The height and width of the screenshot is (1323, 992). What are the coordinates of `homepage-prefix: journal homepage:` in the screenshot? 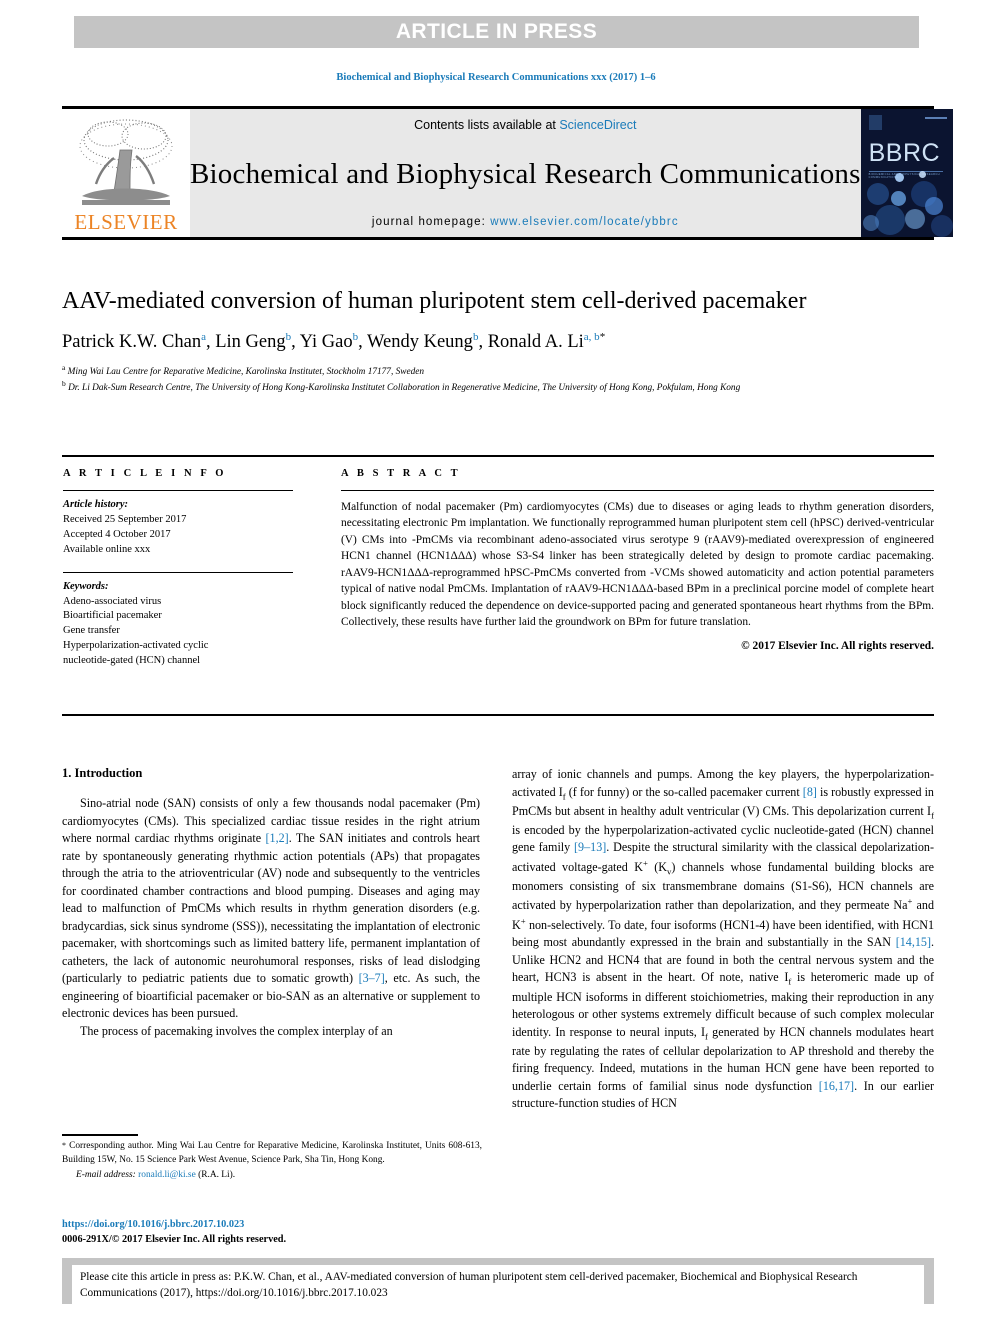 It's located at (431, 222).